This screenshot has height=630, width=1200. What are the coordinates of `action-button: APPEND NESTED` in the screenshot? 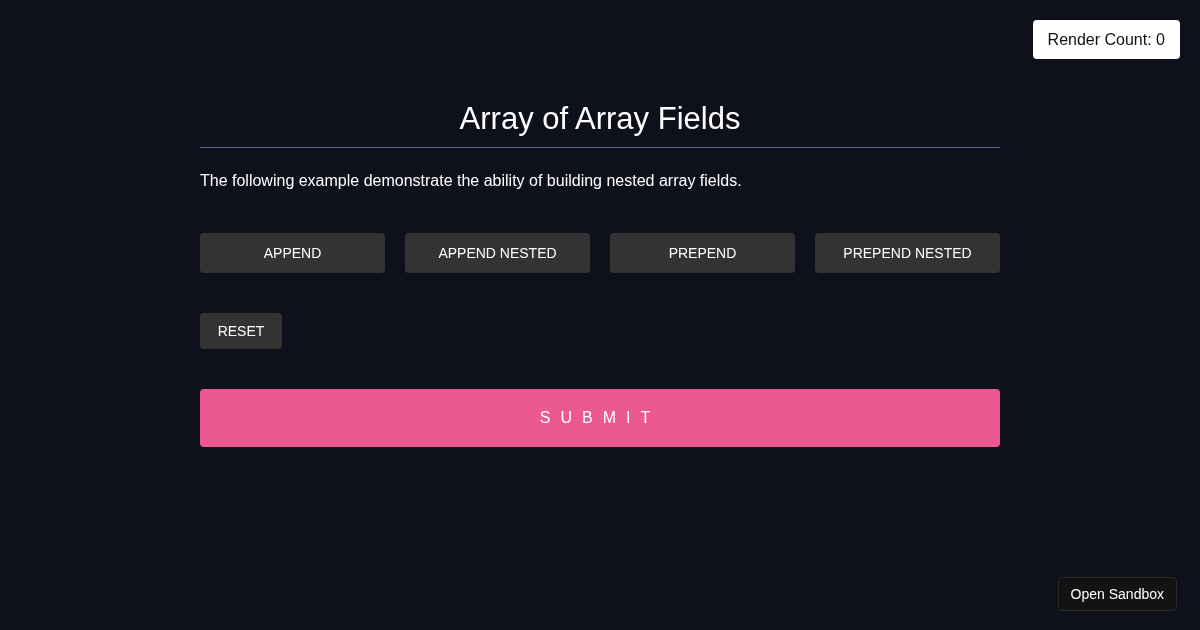 It's located at (497, 253).